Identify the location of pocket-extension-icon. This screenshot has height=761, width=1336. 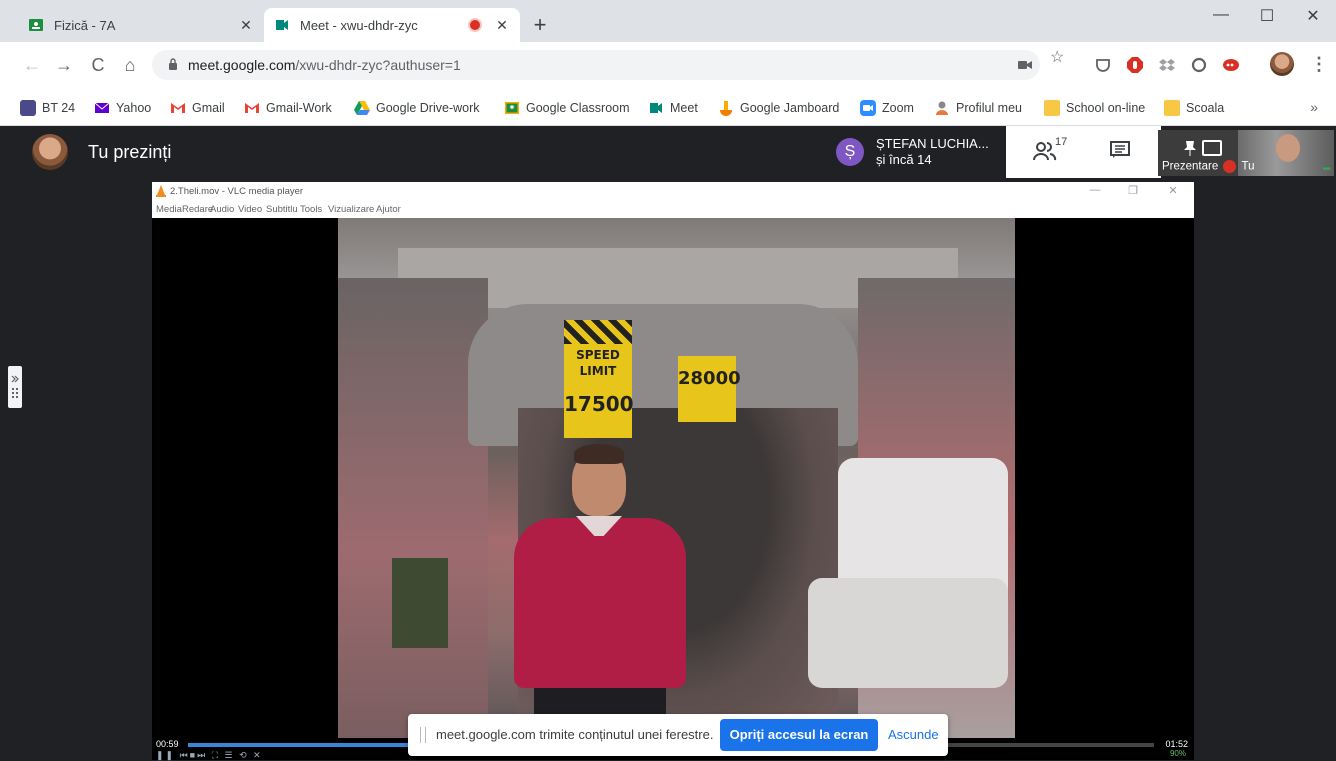
(1103, 65).